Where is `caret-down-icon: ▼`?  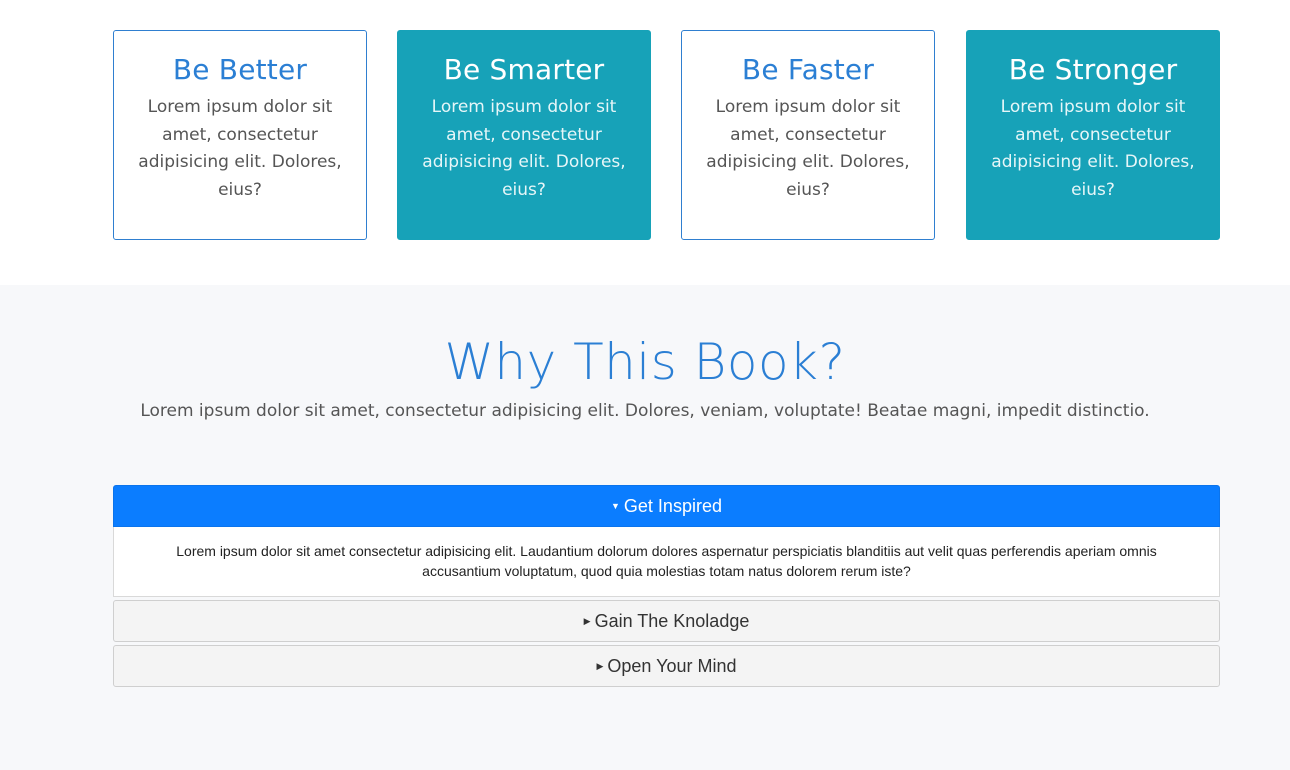 caret-down-icon: ▼ is located at coordinates (615, 506).